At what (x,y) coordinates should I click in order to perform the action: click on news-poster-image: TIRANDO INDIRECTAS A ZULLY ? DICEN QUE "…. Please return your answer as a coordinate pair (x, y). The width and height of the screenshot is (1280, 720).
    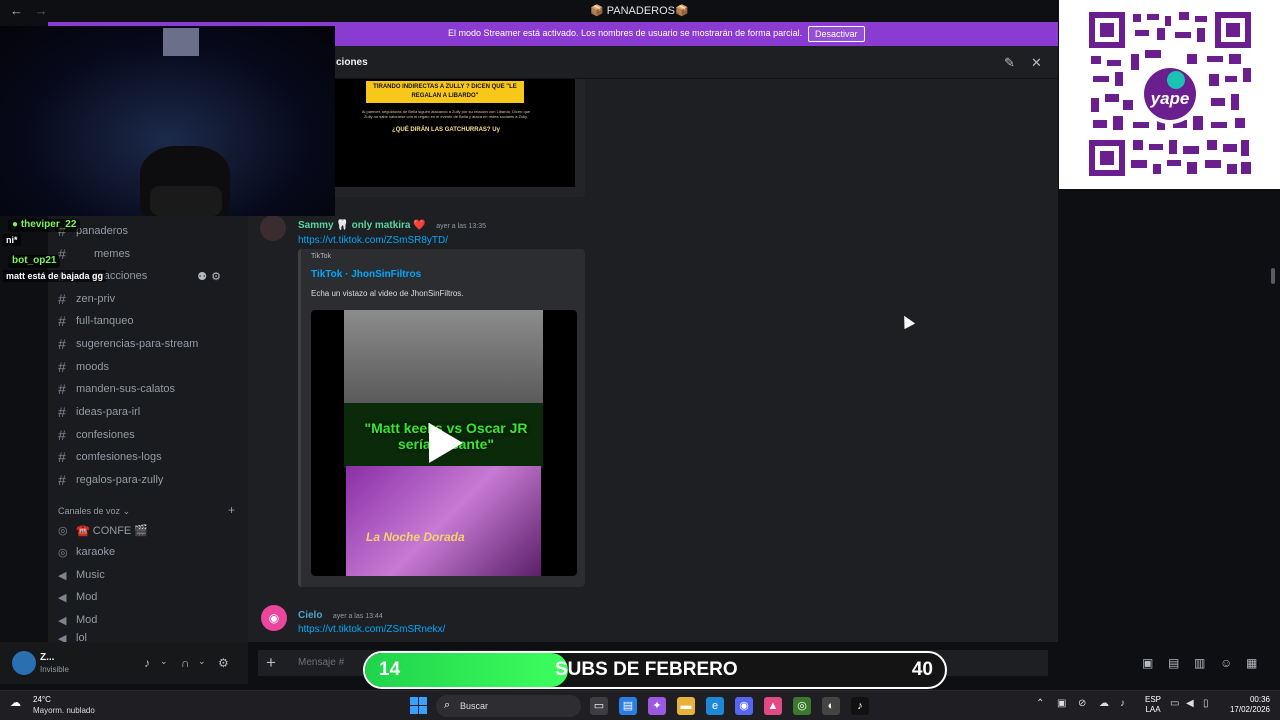
    Looking at the image, I should click on (448, 133).